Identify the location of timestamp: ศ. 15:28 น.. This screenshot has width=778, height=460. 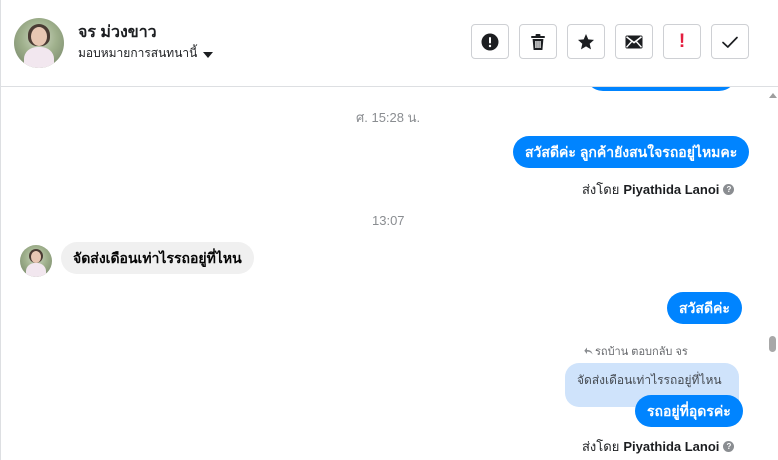
(388, 117).